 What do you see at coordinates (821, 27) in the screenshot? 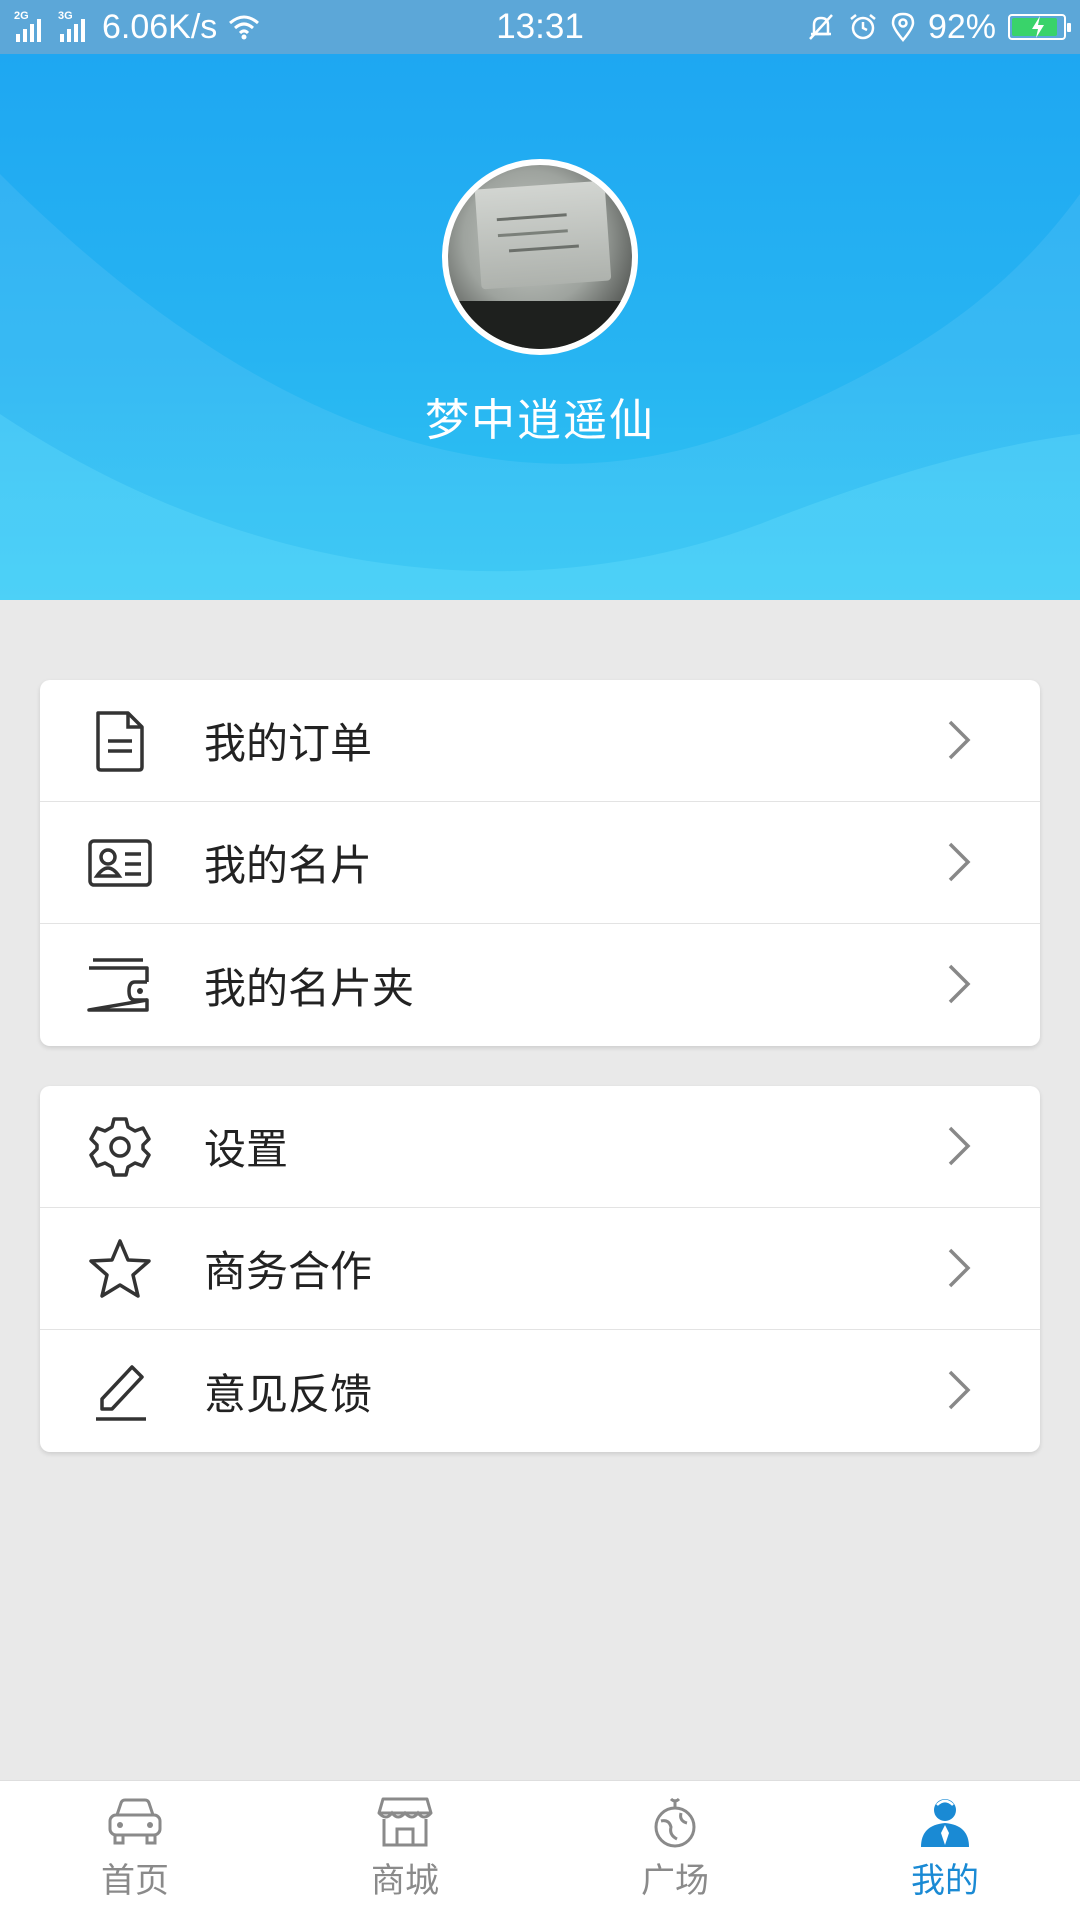
I see `bell-mute-icon` at bounding box center [821, 27].